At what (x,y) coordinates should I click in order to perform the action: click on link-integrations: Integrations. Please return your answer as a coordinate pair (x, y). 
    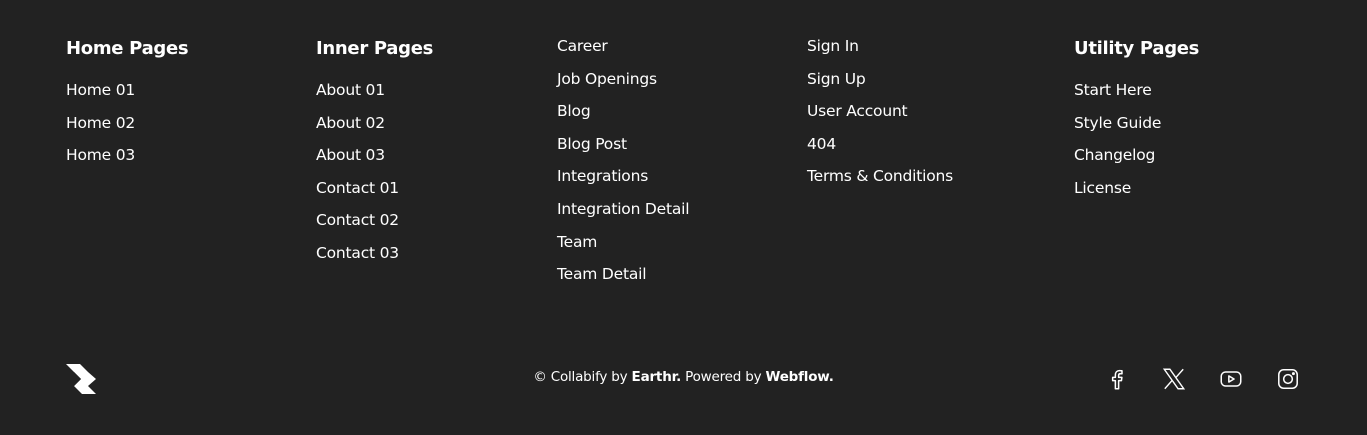
    Looking at the image, I should click on (602, 176).